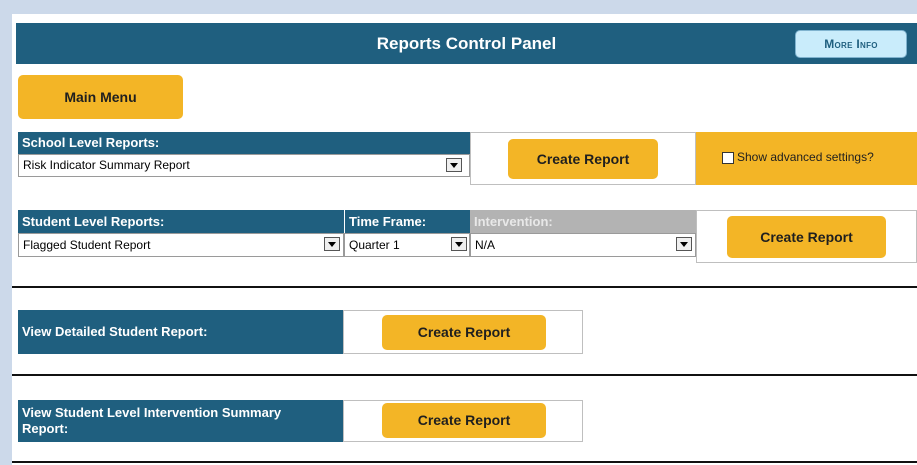 This screenshot has width=917, height=465. Describe the element at coordinates (851, 44) in the screenshot. I see `more-info-button: More Info` at that location.